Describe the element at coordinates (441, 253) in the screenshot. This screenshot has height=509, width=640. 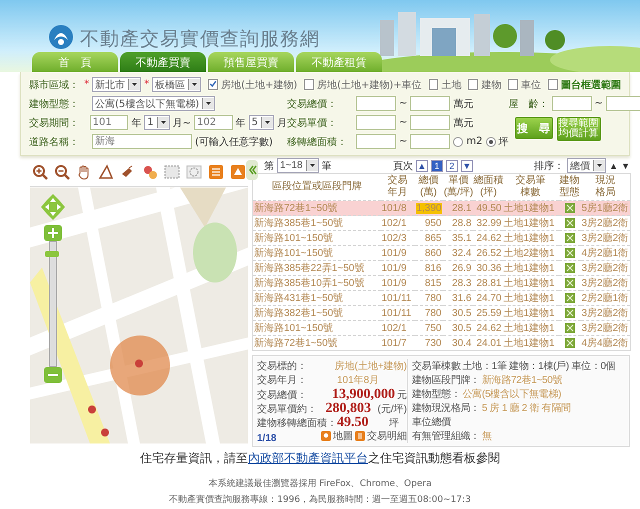
I see `table-row: 新海路101~150號 101/9 860 32.4 26.52 土地2建物1 4房2廳1衛` at that location.